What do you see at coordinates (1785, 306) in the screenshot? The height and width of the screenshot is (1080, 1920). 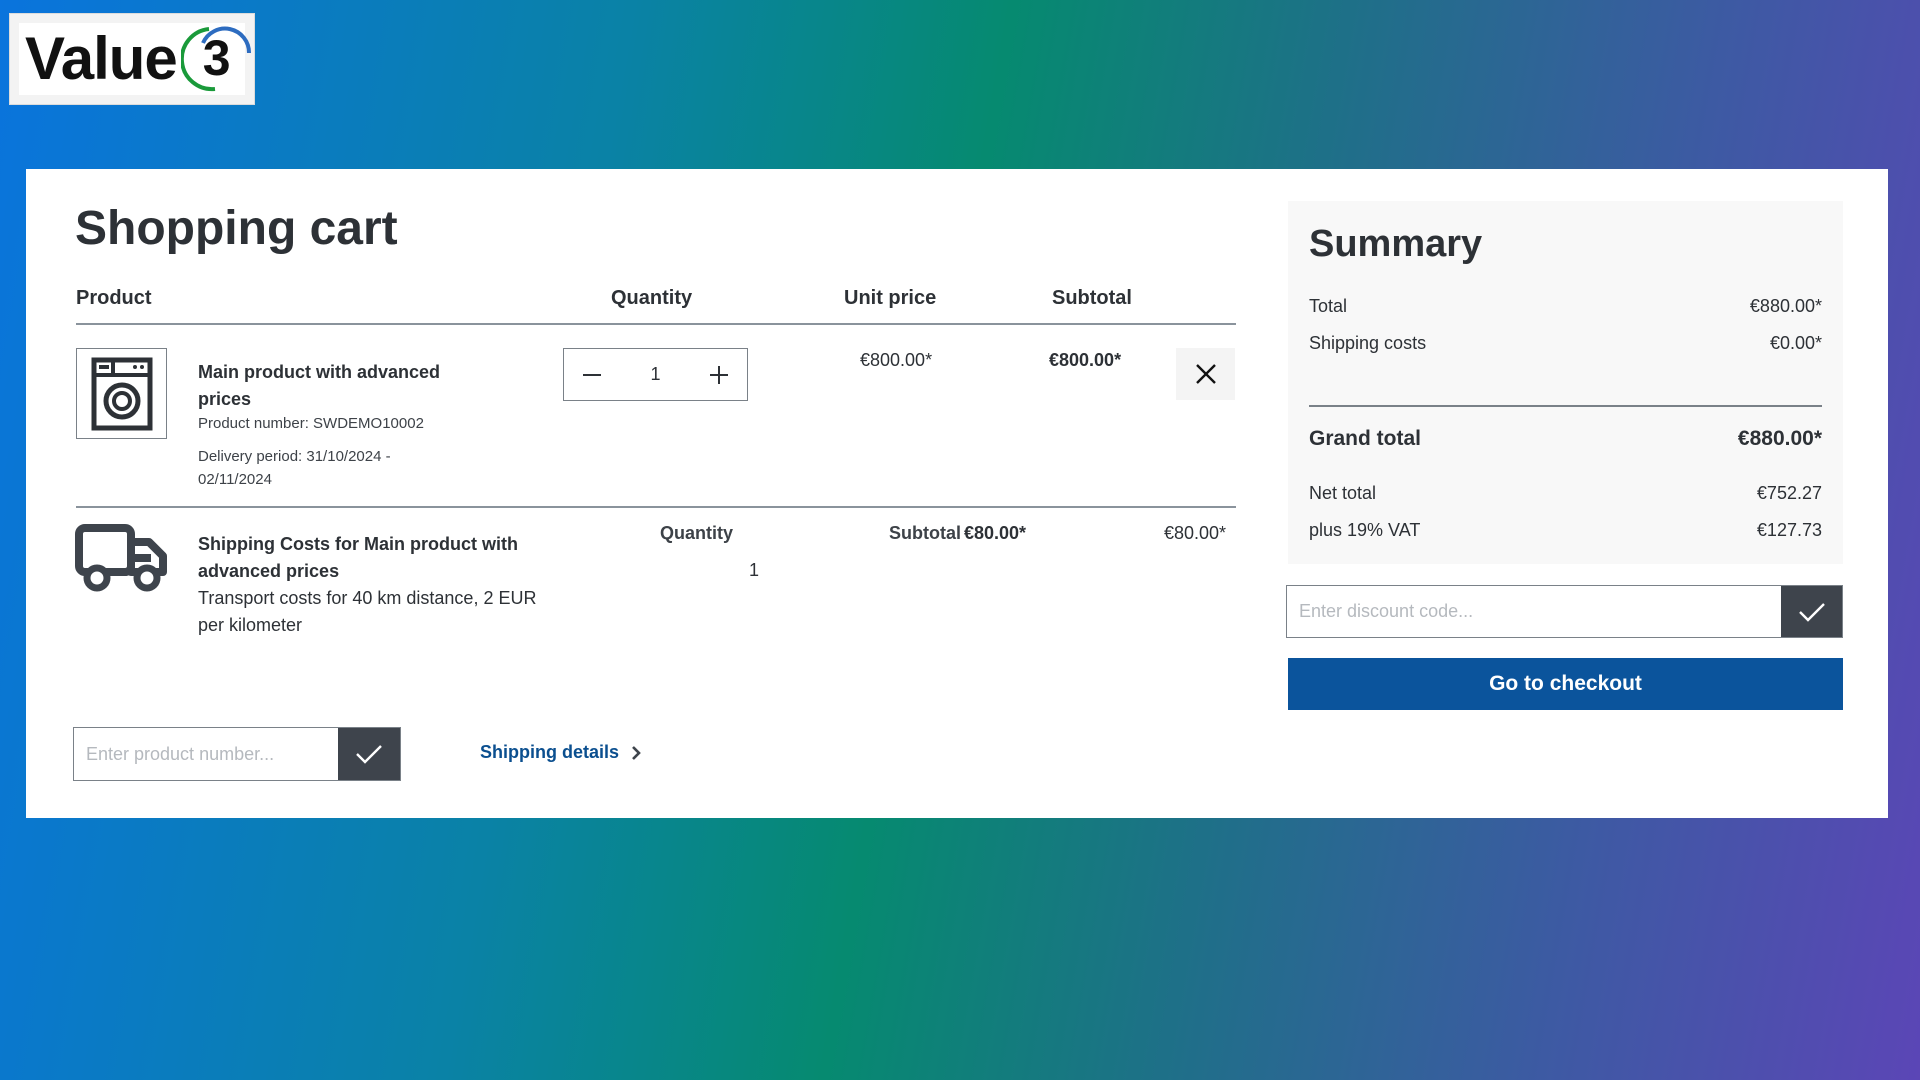 I see `total-value: €880.00*` at bounding box center [1785, 306].